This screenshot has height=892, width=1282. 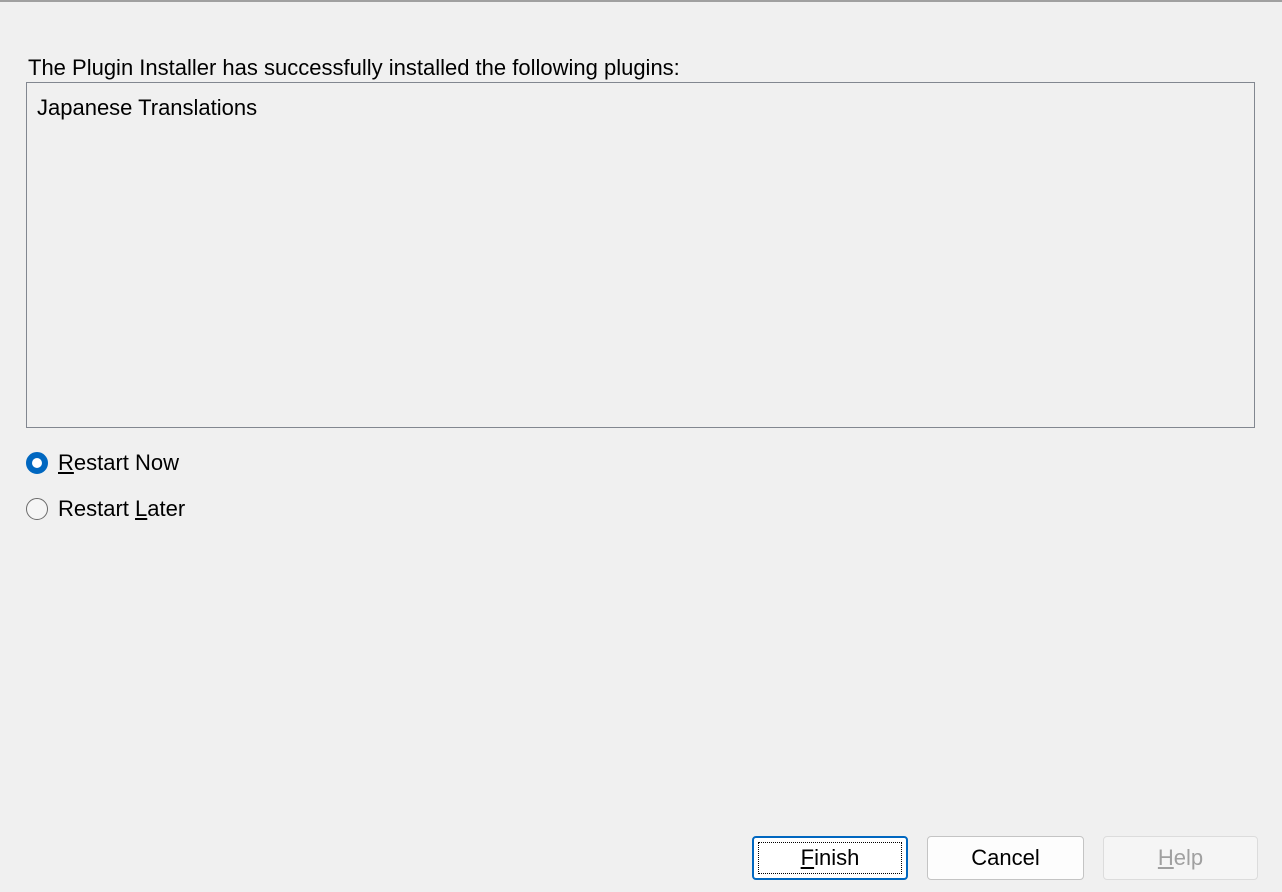 I want to click on radio-unchecked-icon, so click(x=37, y=509).